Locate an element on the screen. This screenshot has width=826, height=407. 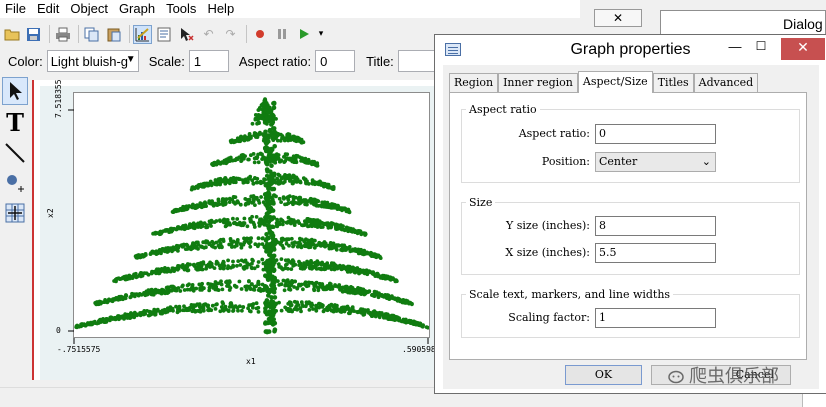
marker-tool is located at coordinates (15, 183).